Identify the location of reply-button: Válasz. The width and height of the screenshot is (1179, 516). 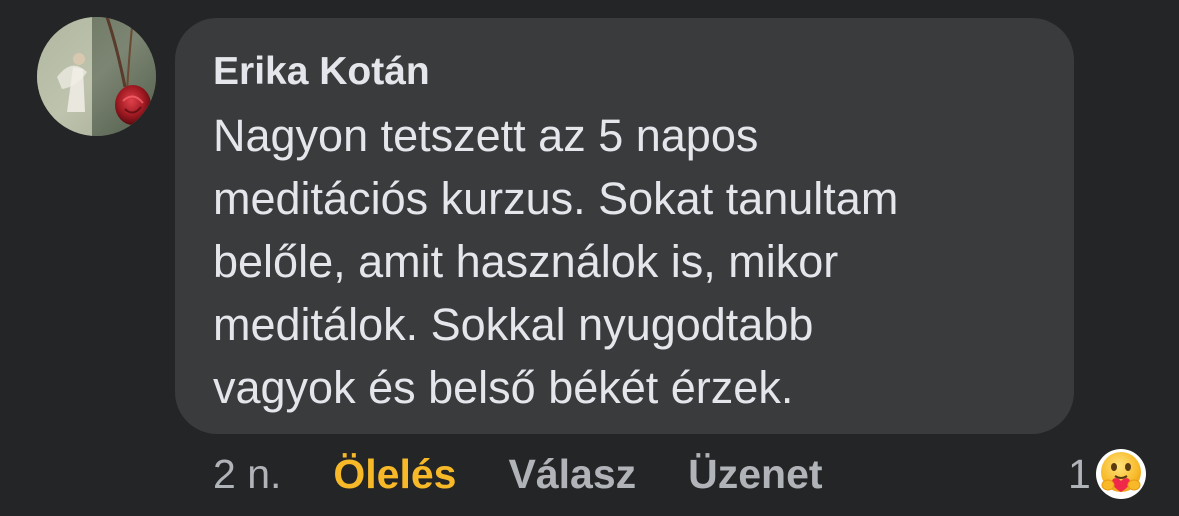
(572, 474).